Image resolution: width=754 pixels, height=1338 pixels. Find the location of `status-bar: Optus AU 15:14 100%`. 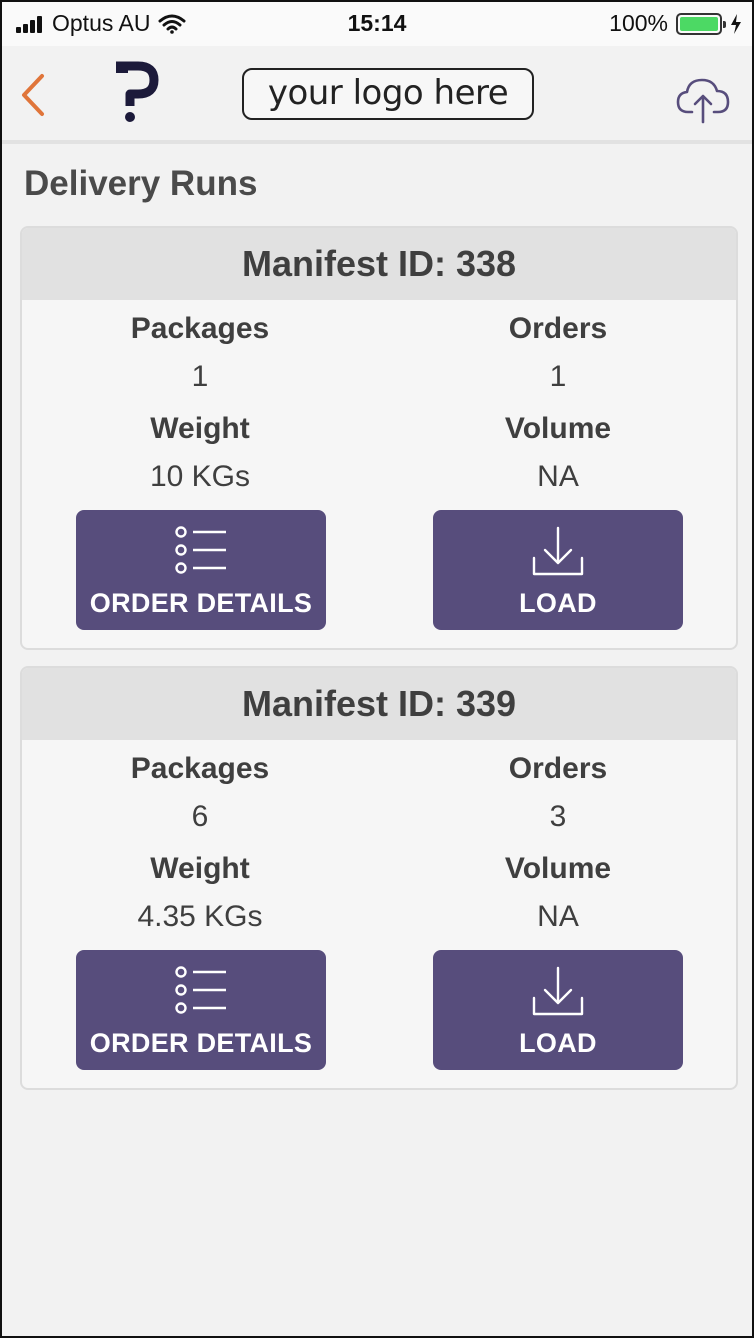

status-bar: Optus AU 15:14 100% is located at coordinates (377, 24).